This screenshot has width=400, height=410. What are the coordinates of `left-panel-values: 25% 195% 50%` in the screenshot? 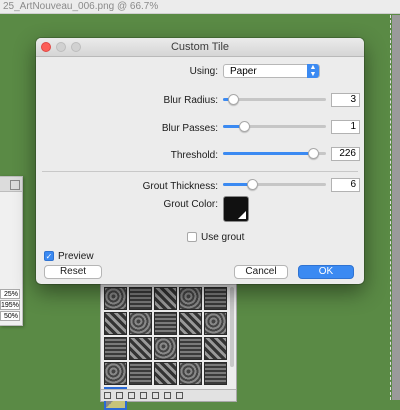 It's located at (10, 305).